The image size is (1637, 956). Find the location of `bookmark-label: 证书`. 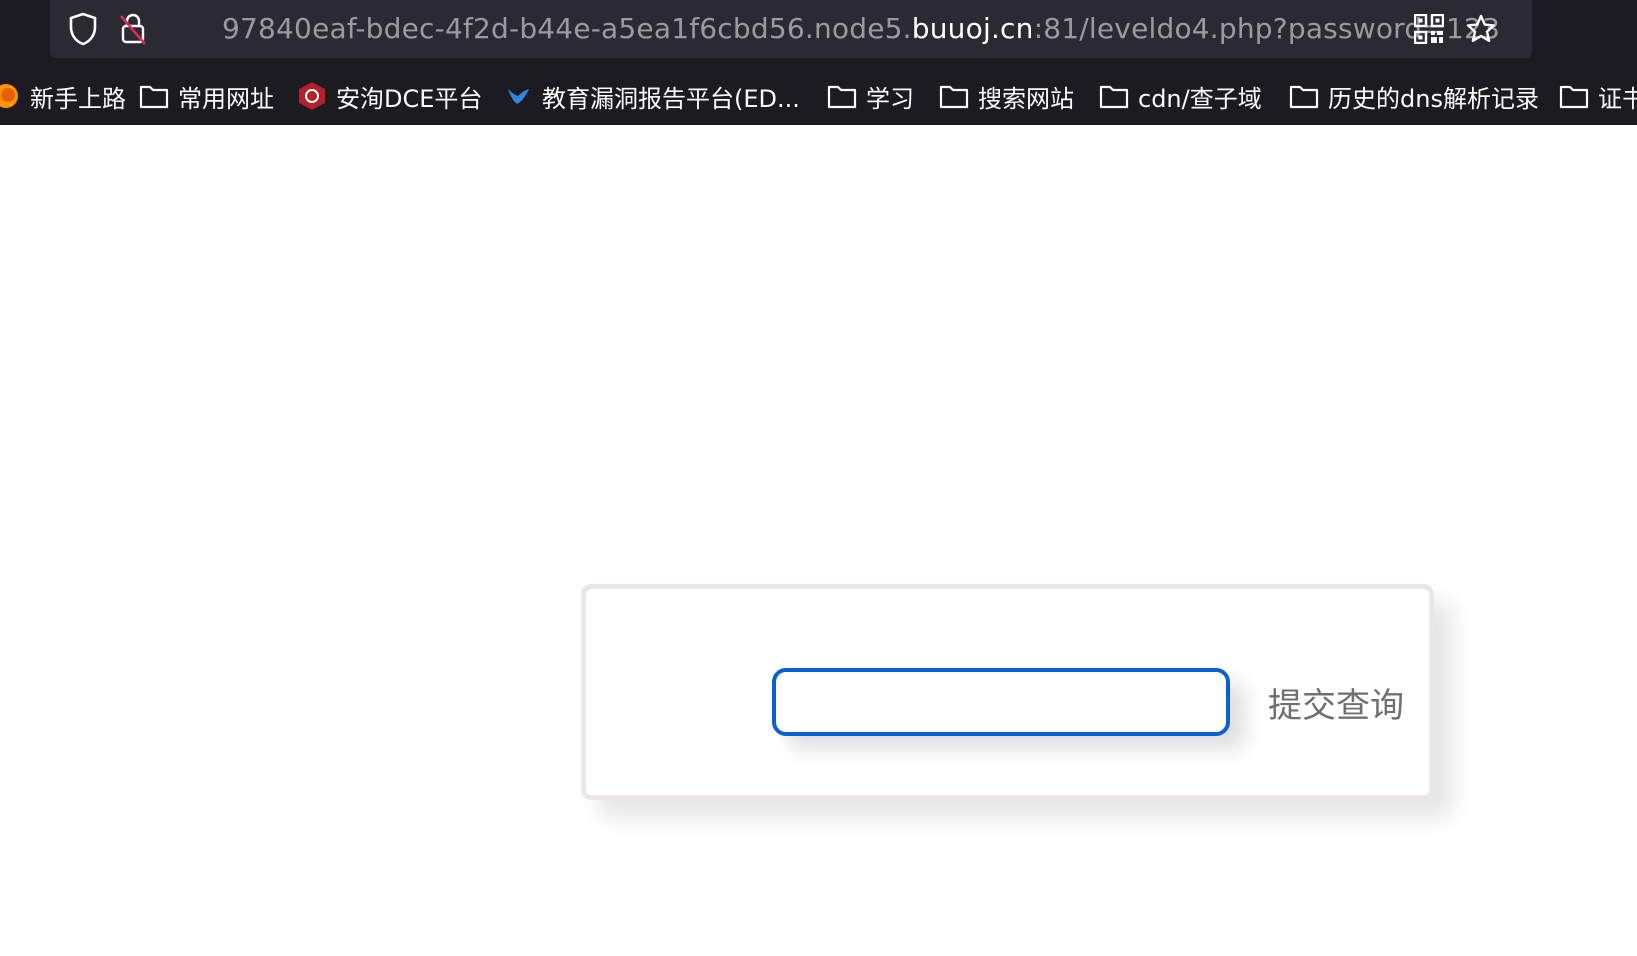

bookmark-label: 证书 is located at coordinates (1617, 98).